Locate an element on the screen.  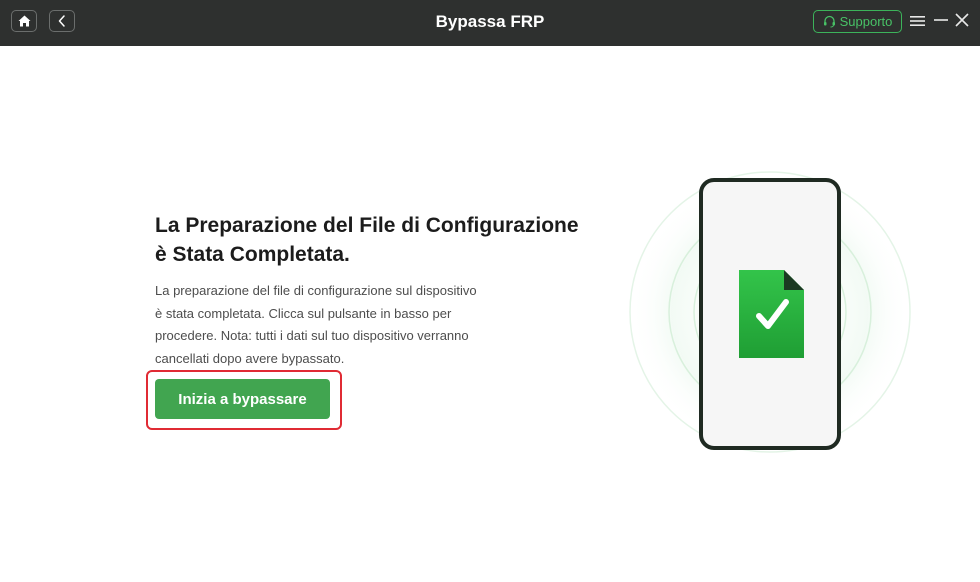
back-icon is located at coordinates (61, 21).